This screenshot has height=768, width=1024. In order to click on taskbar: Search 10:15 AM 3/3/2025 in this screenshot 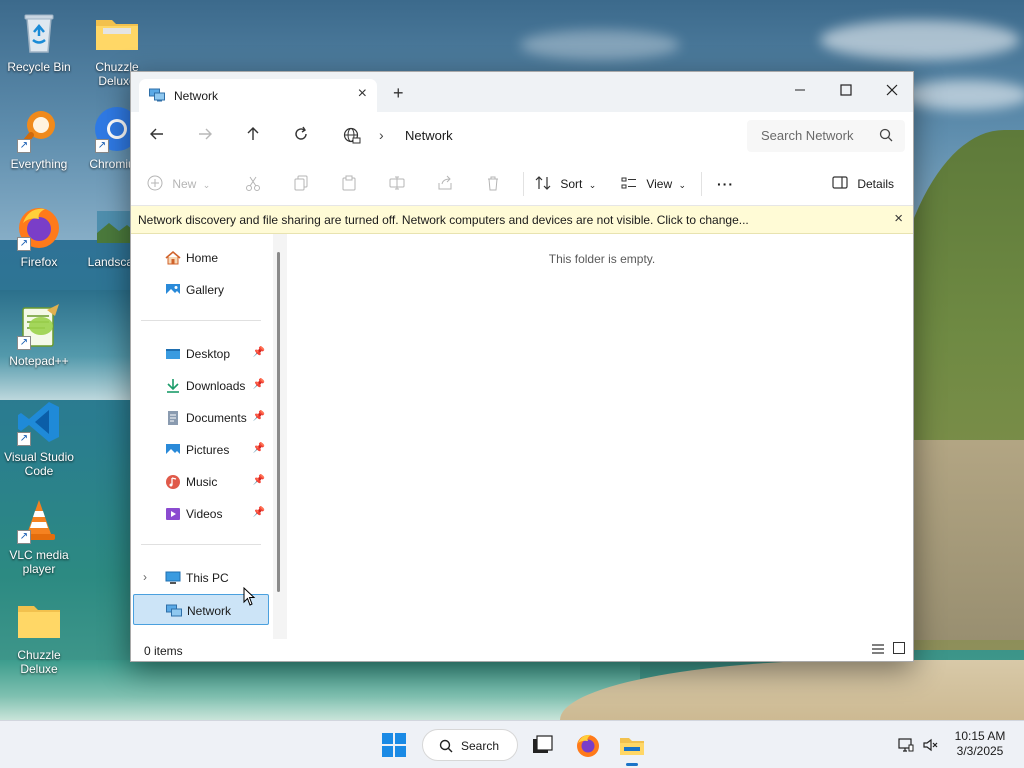, I will do `click(512, 744)`.